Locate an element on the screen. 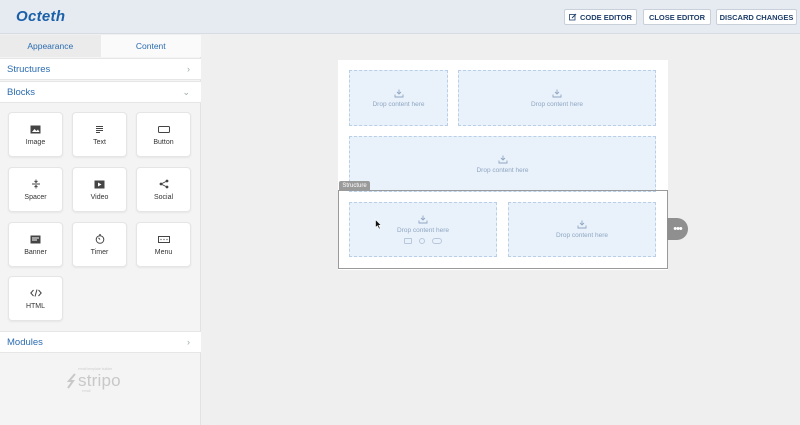 The width and height of the screenshot is (800, 425). stripo-wordmark: stripo is located at coordinates (99, 380).